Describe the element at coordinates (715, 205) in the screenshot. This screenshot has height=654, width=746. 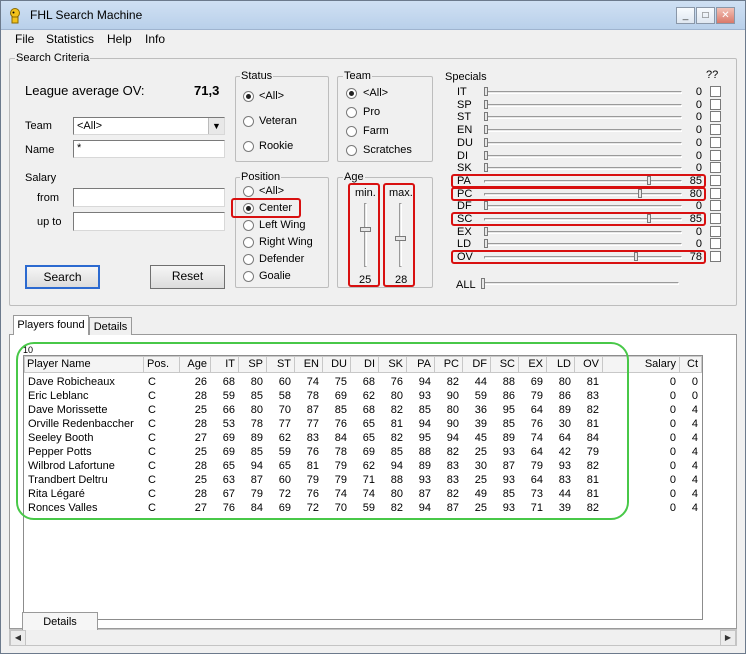
I see `special-checkbox-df` at that location.